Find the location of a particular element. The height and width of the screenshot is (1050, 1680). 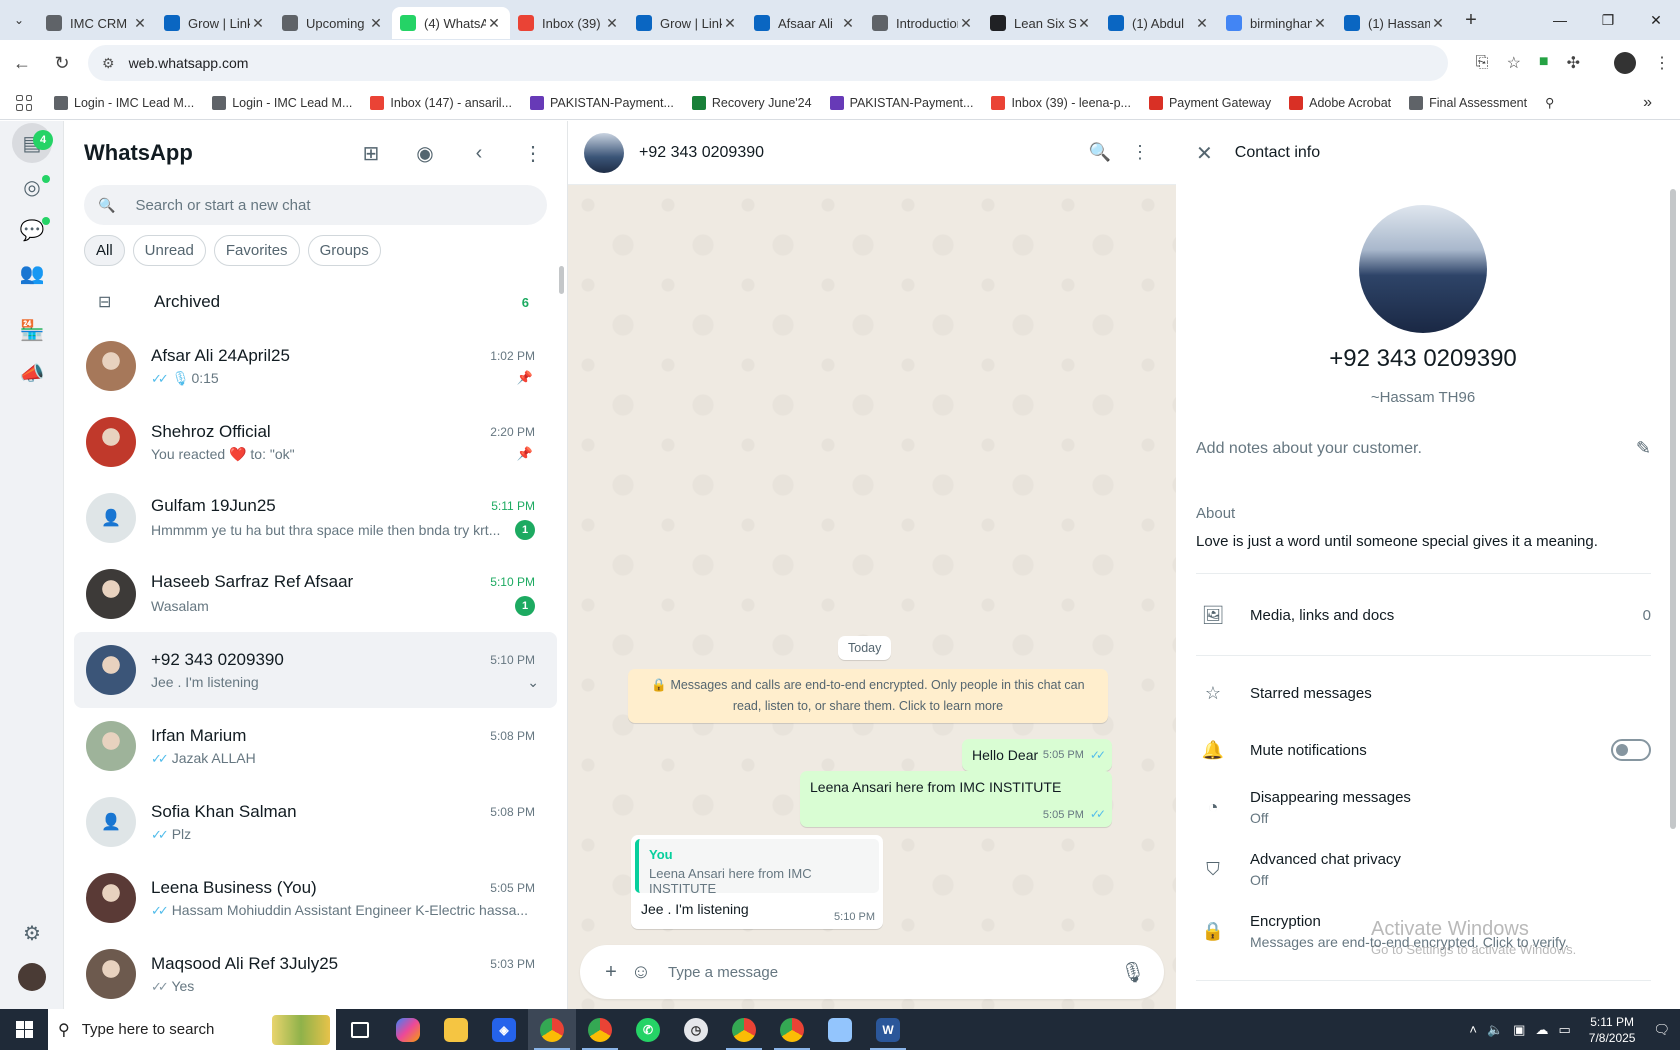

conversation-header: +92 343 0209390 🔍 ⋮ is located at coordinates (872, 153).